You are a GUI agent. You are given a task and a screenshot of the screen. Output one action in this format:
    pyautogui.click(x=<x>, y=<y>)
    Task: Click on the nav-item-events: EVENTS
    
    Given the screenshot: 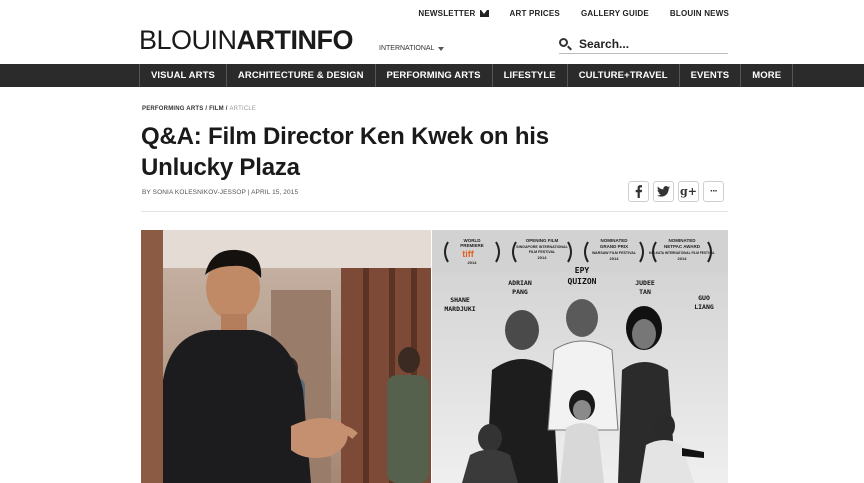 What is the action you would take?
    pyautogui.click(x=711, y=75)
    